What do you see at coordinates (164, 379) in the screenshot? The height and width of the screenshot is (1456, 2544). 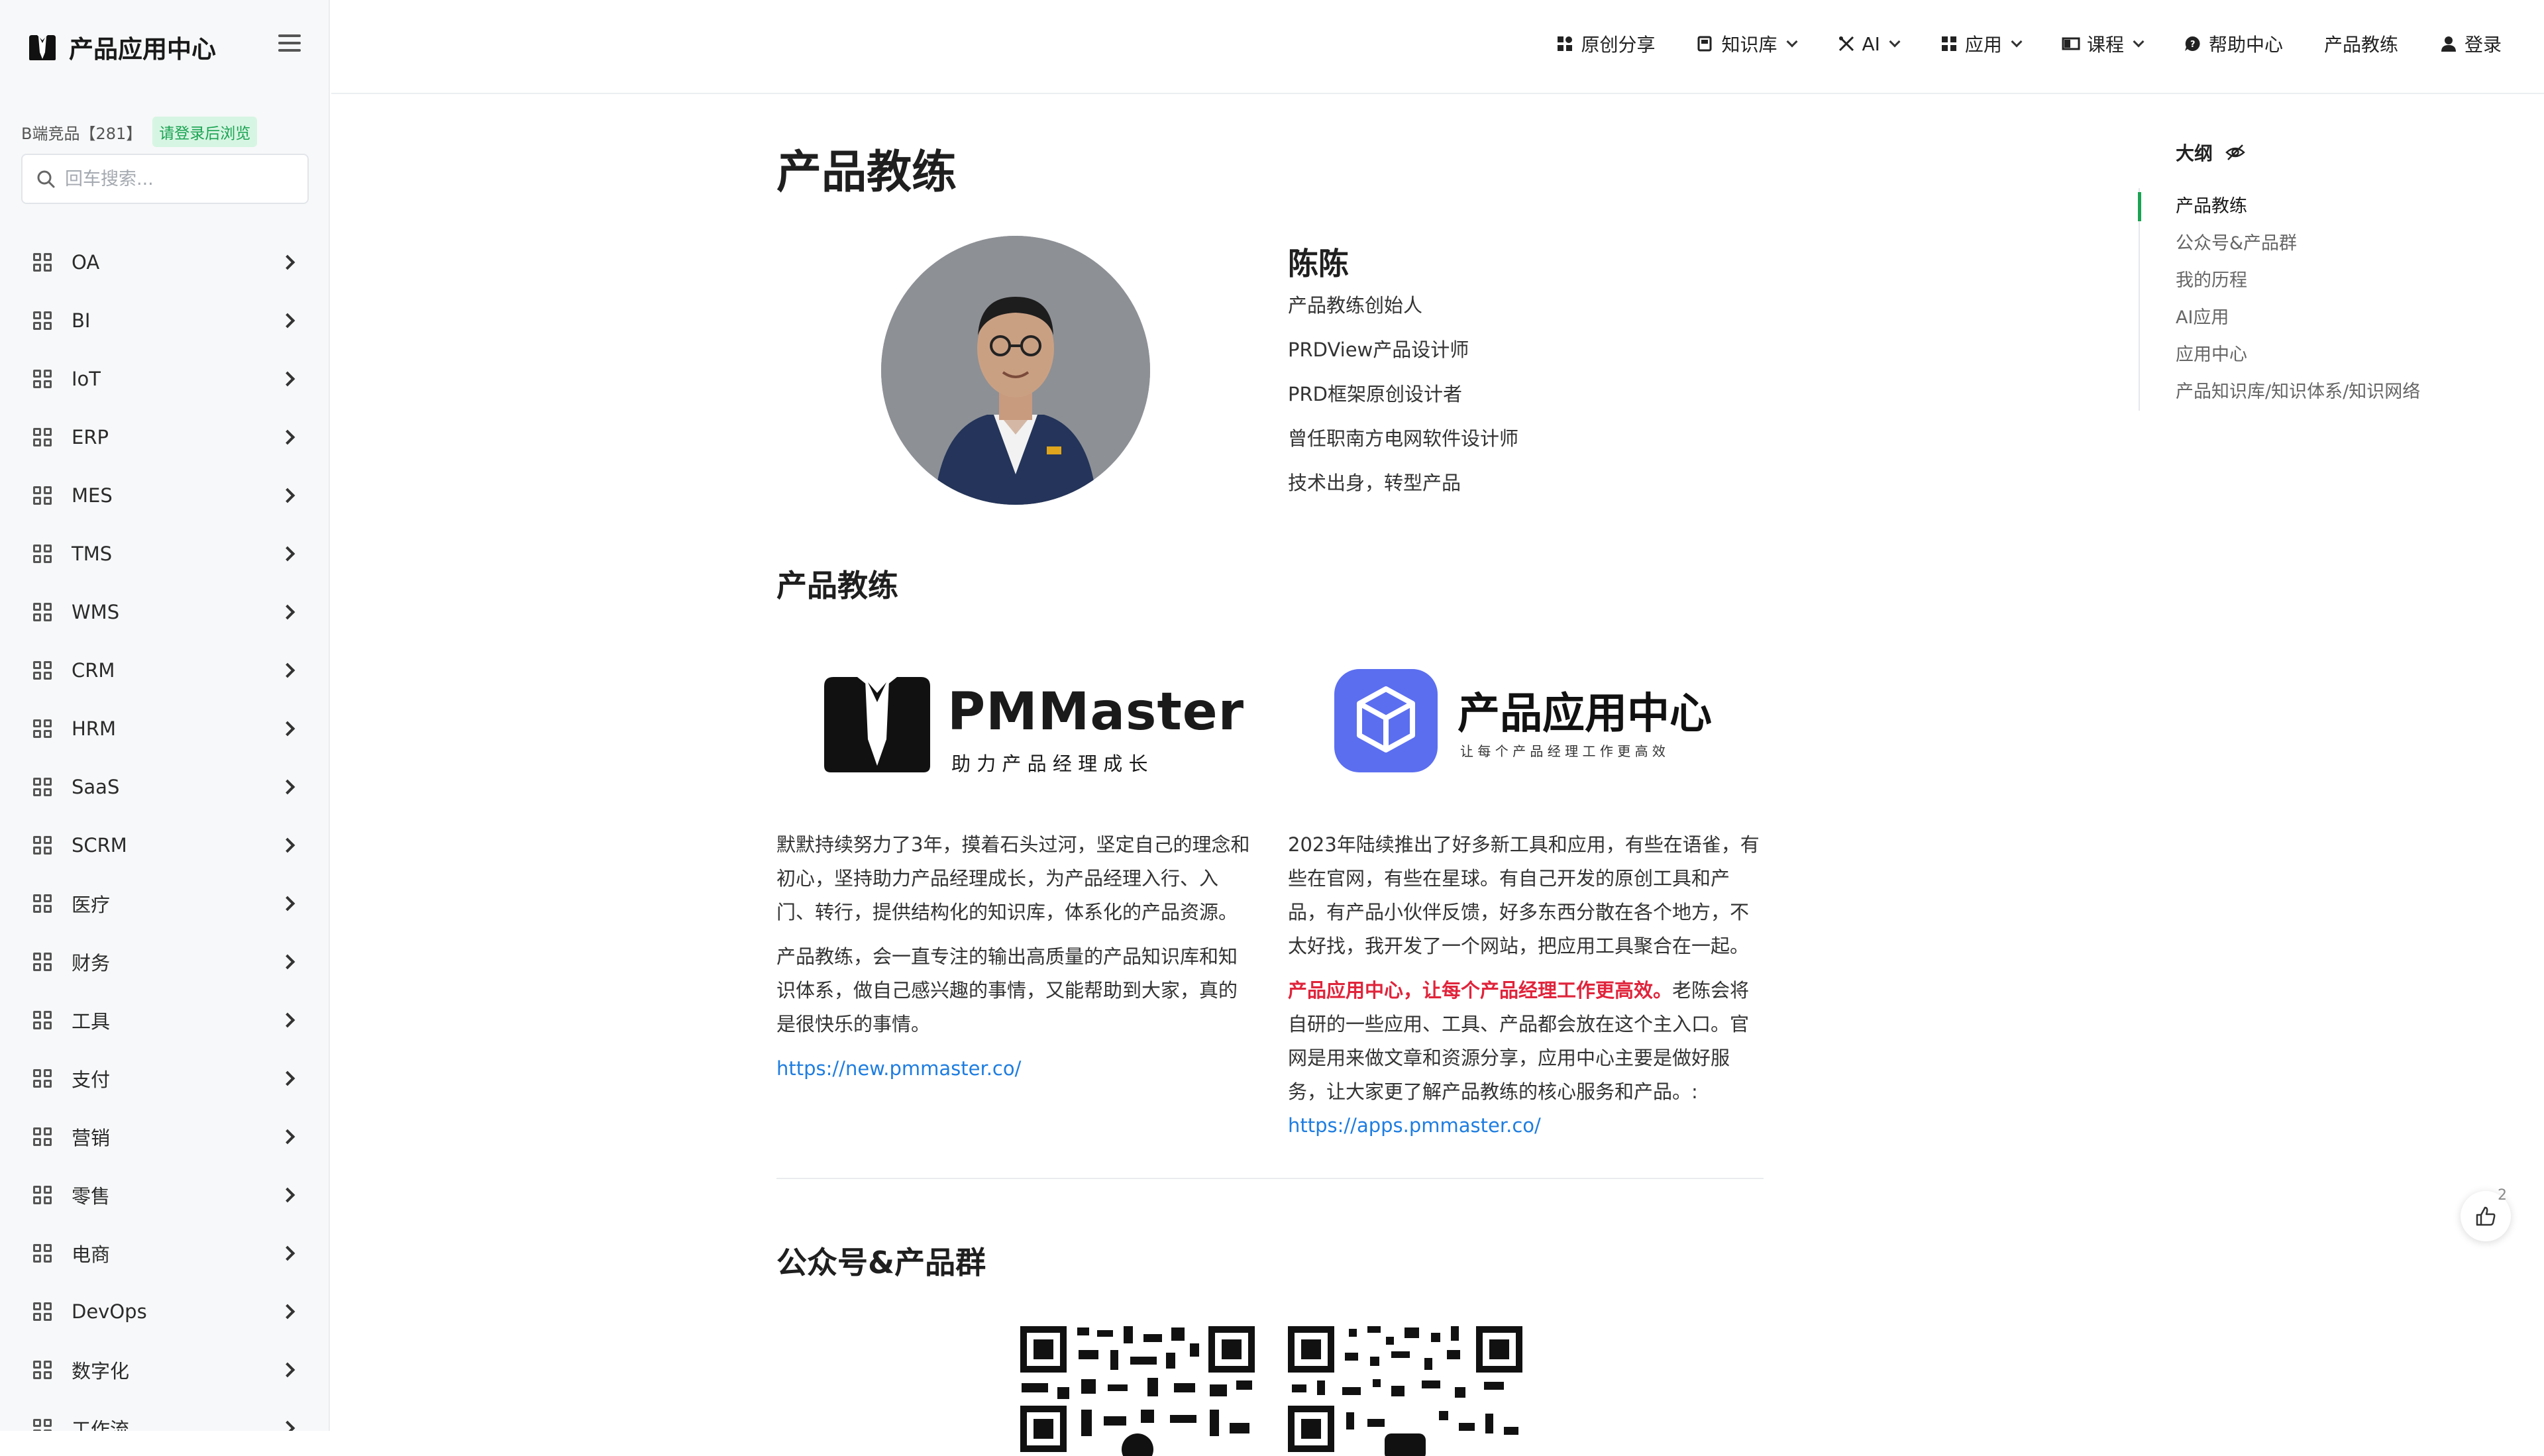 I see `sidebar-item-iot: IoT` at bounding box center [164, 379].